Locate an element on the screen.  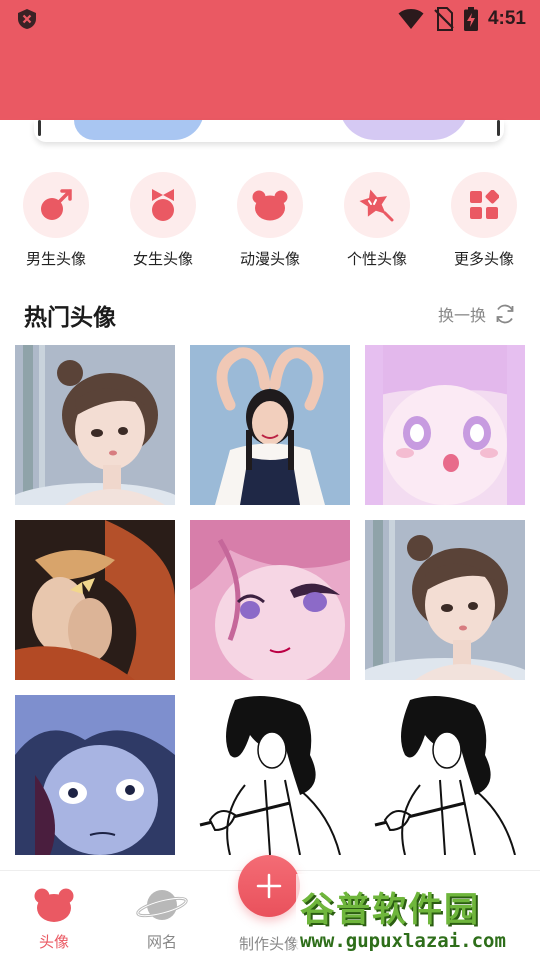
category-anime: 动漫头像 is located at coordinates (270, 222).